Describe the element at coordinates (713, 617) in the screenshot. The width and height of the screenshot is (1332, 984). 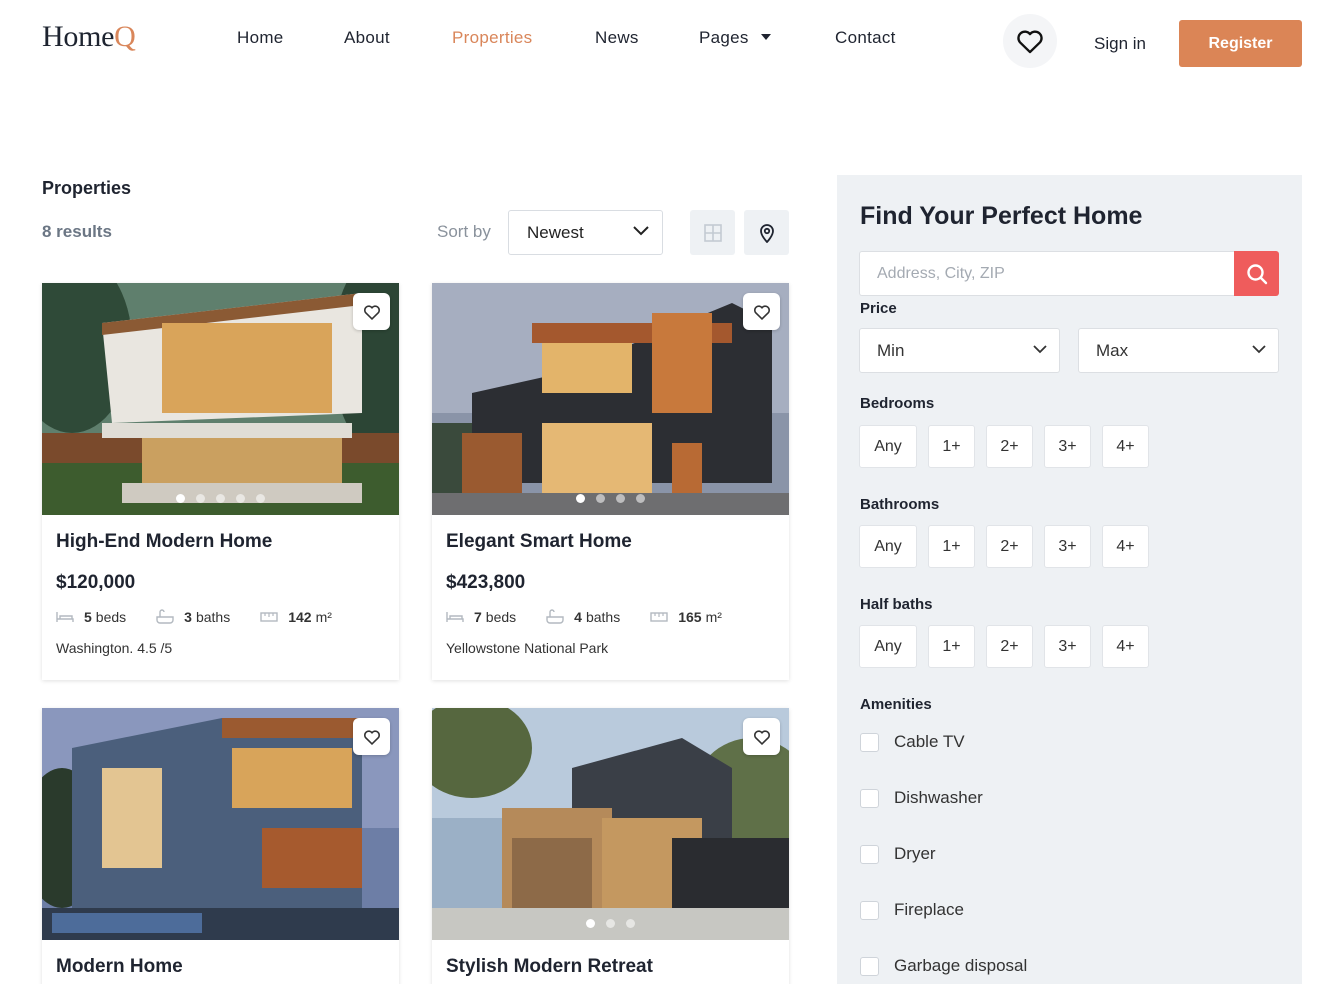
I see `area-unit: m²` at that location.